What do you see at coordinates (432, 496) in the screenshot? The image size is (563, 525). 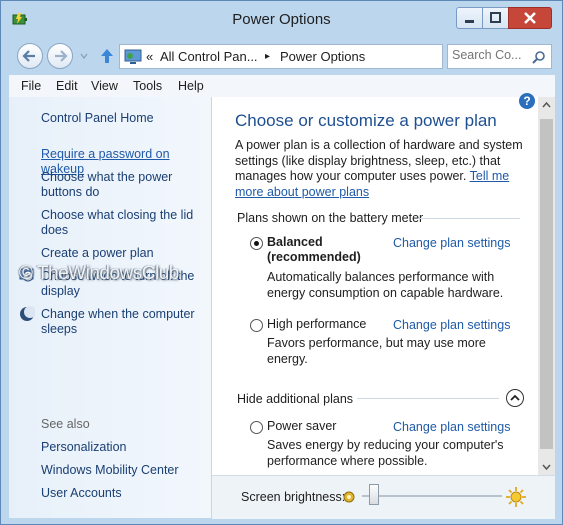 I see `brightness-slider-track` at bounding box center [432, 496].